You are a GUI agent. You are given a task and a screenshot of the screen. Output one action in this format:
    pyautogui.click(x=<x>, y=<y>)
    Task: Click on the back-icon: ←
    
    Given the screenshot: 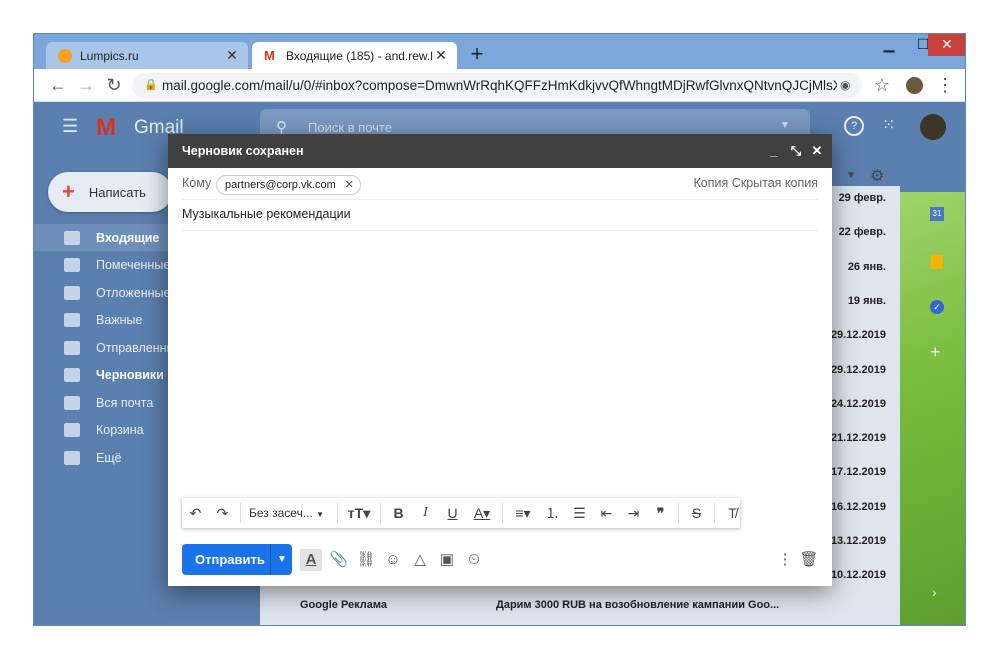 What is the action you would take?
    pyautogui.click(x=58, y=85)
    